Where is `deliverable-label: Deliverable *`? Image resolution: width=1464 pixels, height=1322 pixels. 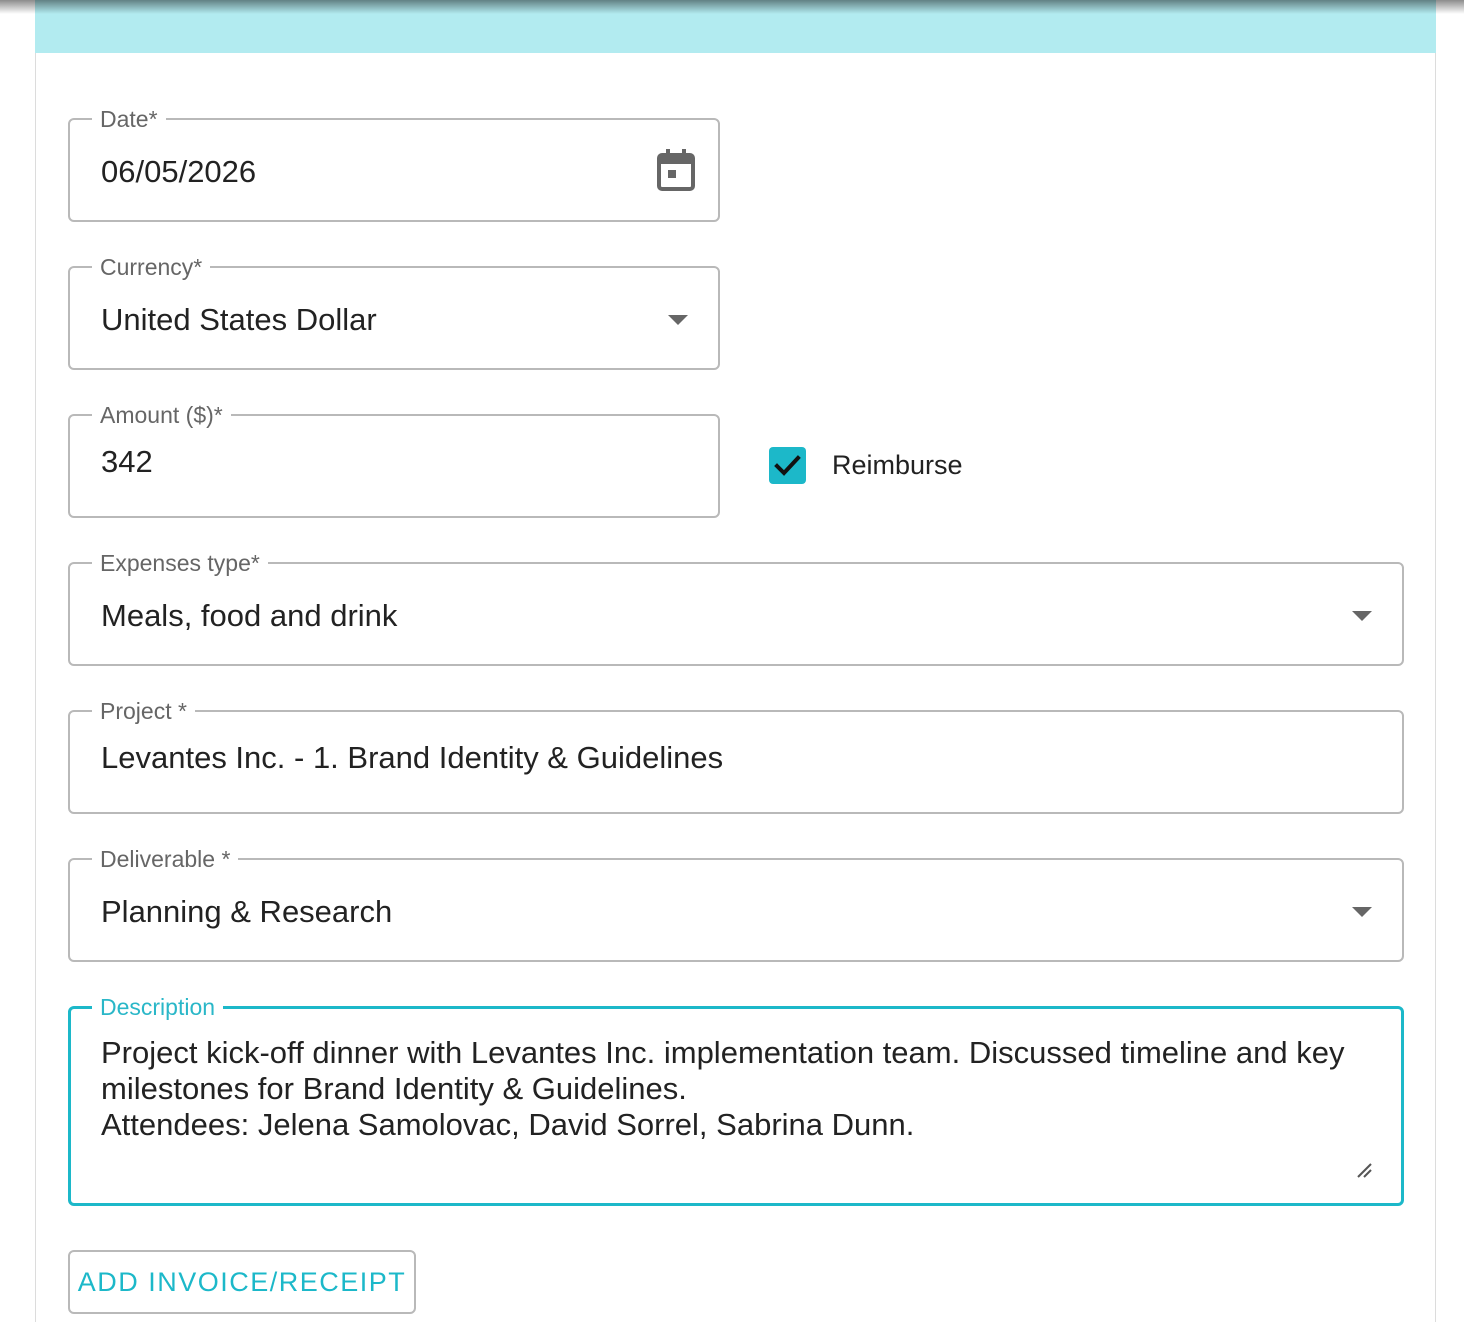 deliverable-label: Deliverable * is located at coordinates (165, 859).